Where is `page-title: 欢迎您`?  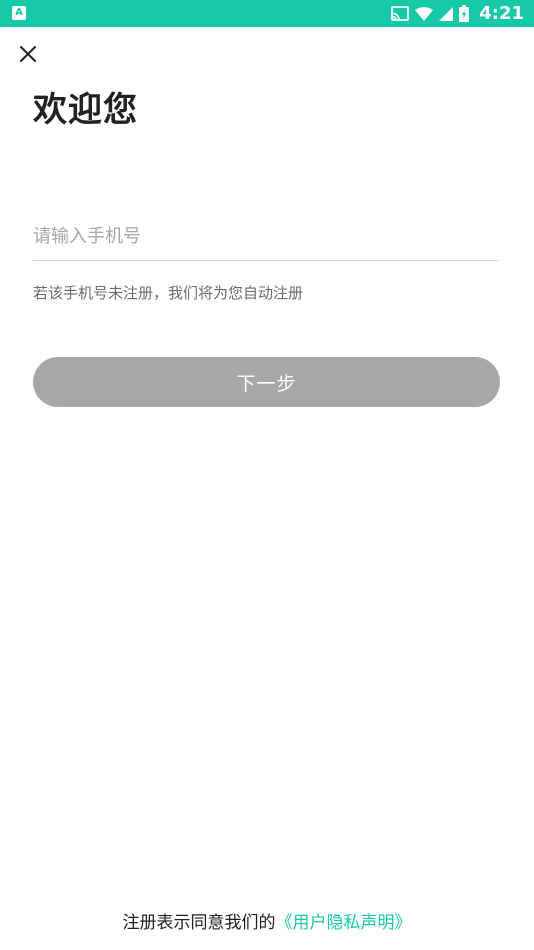
page-title: 欢迎您 is located at coordinates (85, 110).